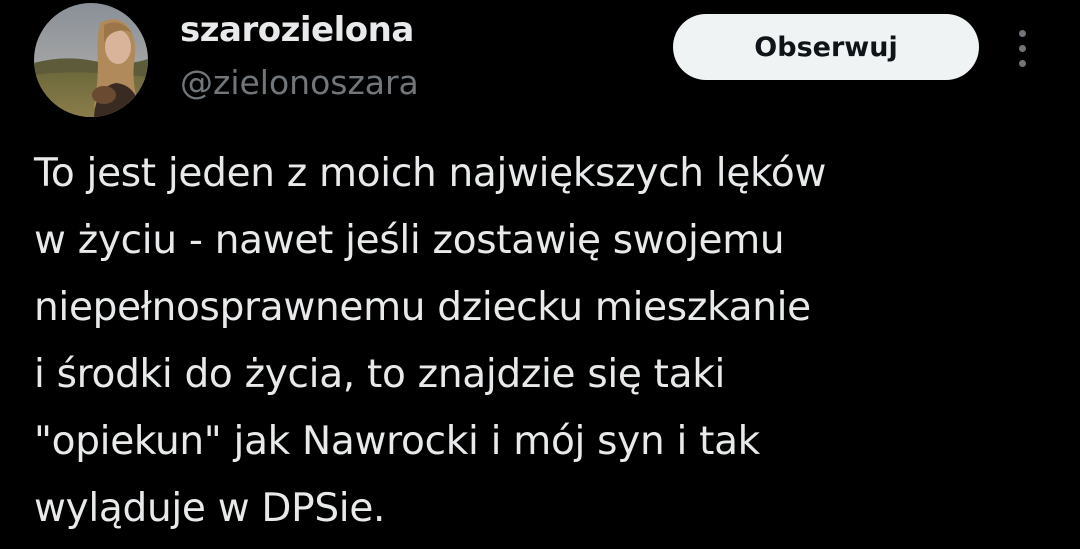 The height and width of the screenshot is (549, 1080). Describe the element at coordinates (422, 307) in the screenshot. I see `tweet-text-line: niepełnosprawnemu dziecku mieszkanie` at that location.